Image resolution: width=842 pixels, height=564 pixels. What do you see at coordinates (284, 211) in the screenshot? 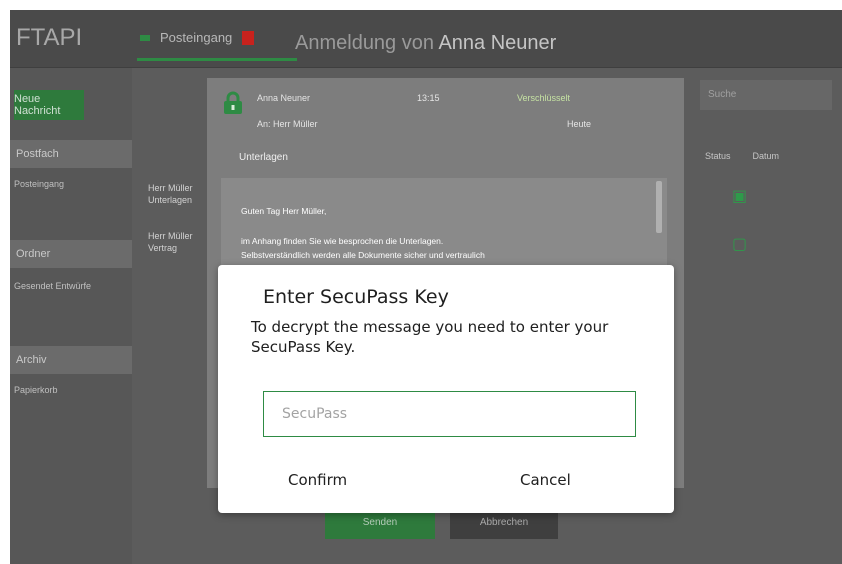
I see `body-line: Guten Tag Herr Müller,` at bounding box center [284, 211].